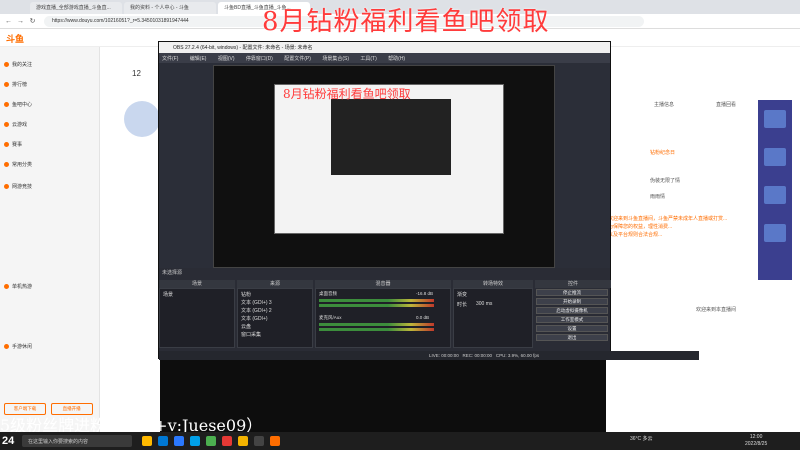 The width and height of the screenshot is (800, 450). Describe the element at coordinates (383, 318) in the screenshot. I see `mixer-panel: 桌面音频 -16.8 dB 麦克风/Aux 0.0 dB` at that location.